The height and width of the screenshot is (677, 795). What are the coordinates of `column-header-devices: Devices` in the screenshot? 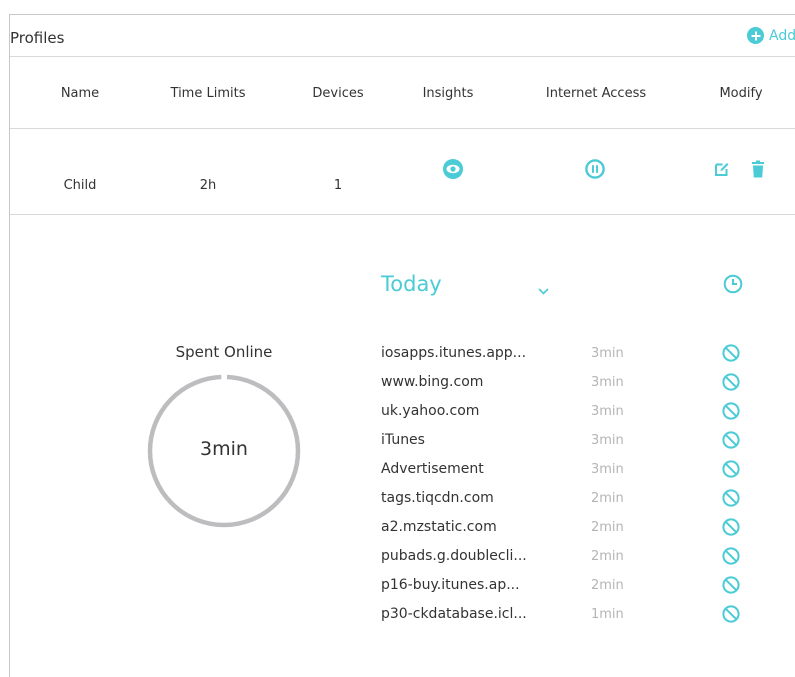 It's located at (338, 93).